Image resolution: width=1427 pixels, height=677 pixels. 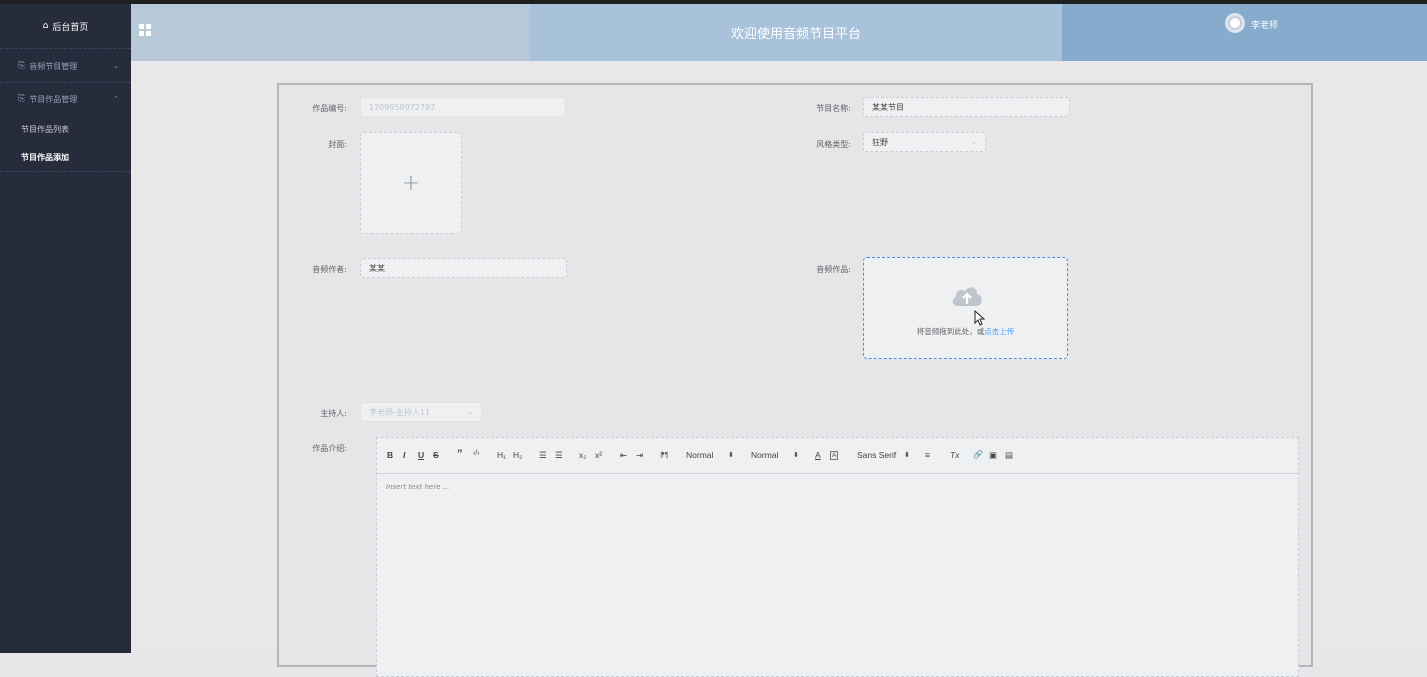 I want to click on indent-button: ⇥, so click(x=639, y=455).